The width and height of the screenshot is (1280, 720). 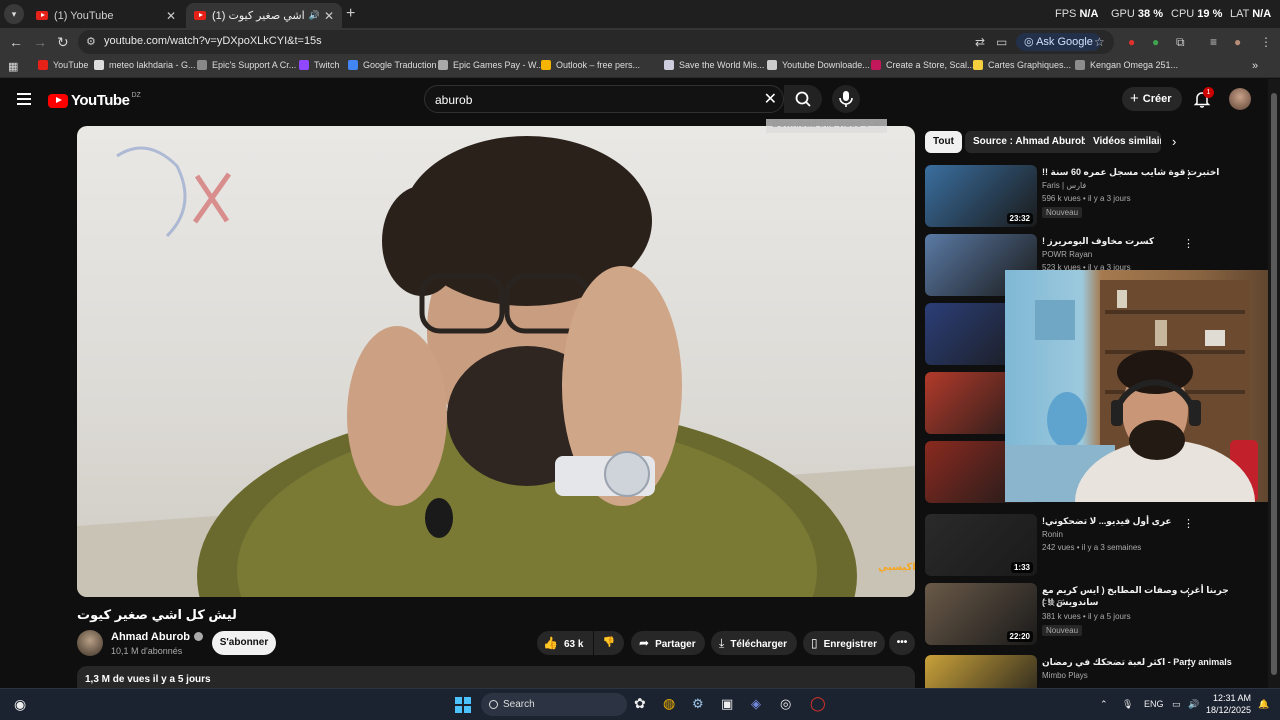 I want to click on channel-name: Ahmad Aburob, so click(x=157, y=637).